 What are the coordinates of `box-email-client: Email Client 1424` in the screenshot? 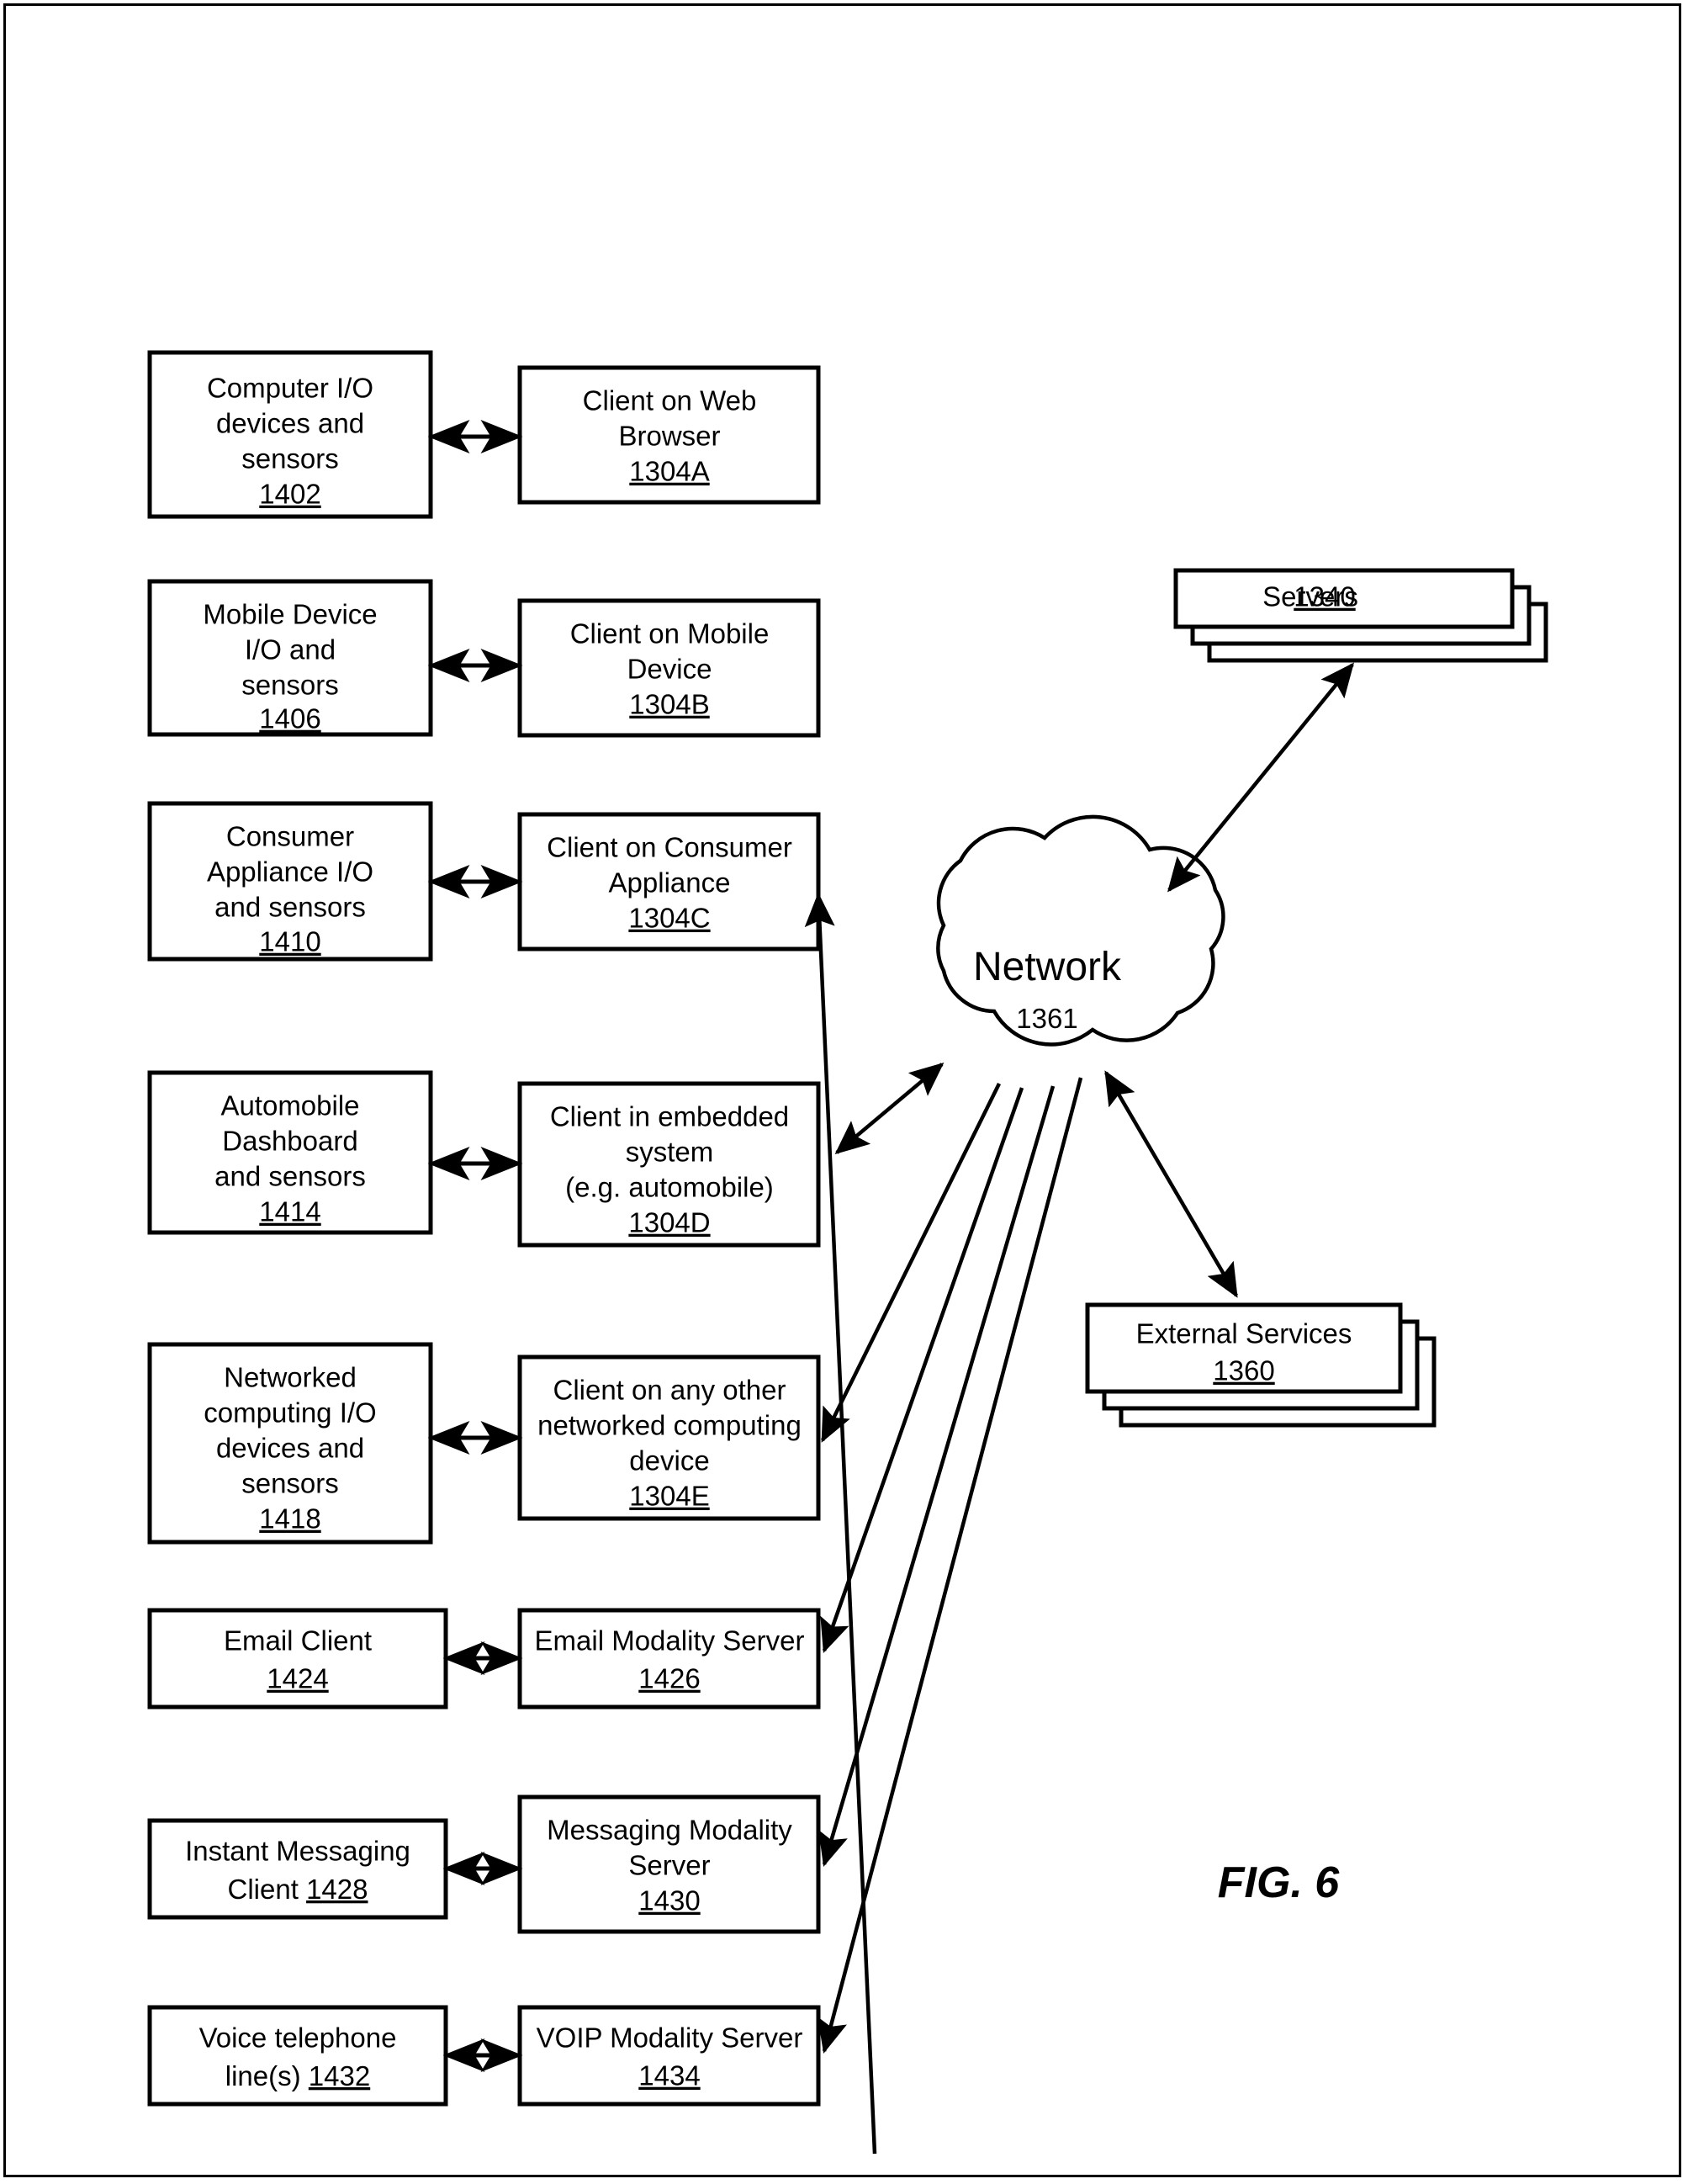 It's located at (297, 1659).